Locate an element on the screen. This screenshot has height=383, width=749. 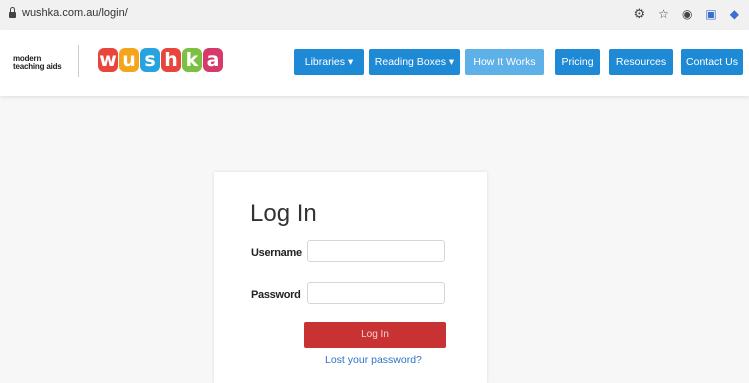
login-button: Log In is located at coordinates (375, 335).